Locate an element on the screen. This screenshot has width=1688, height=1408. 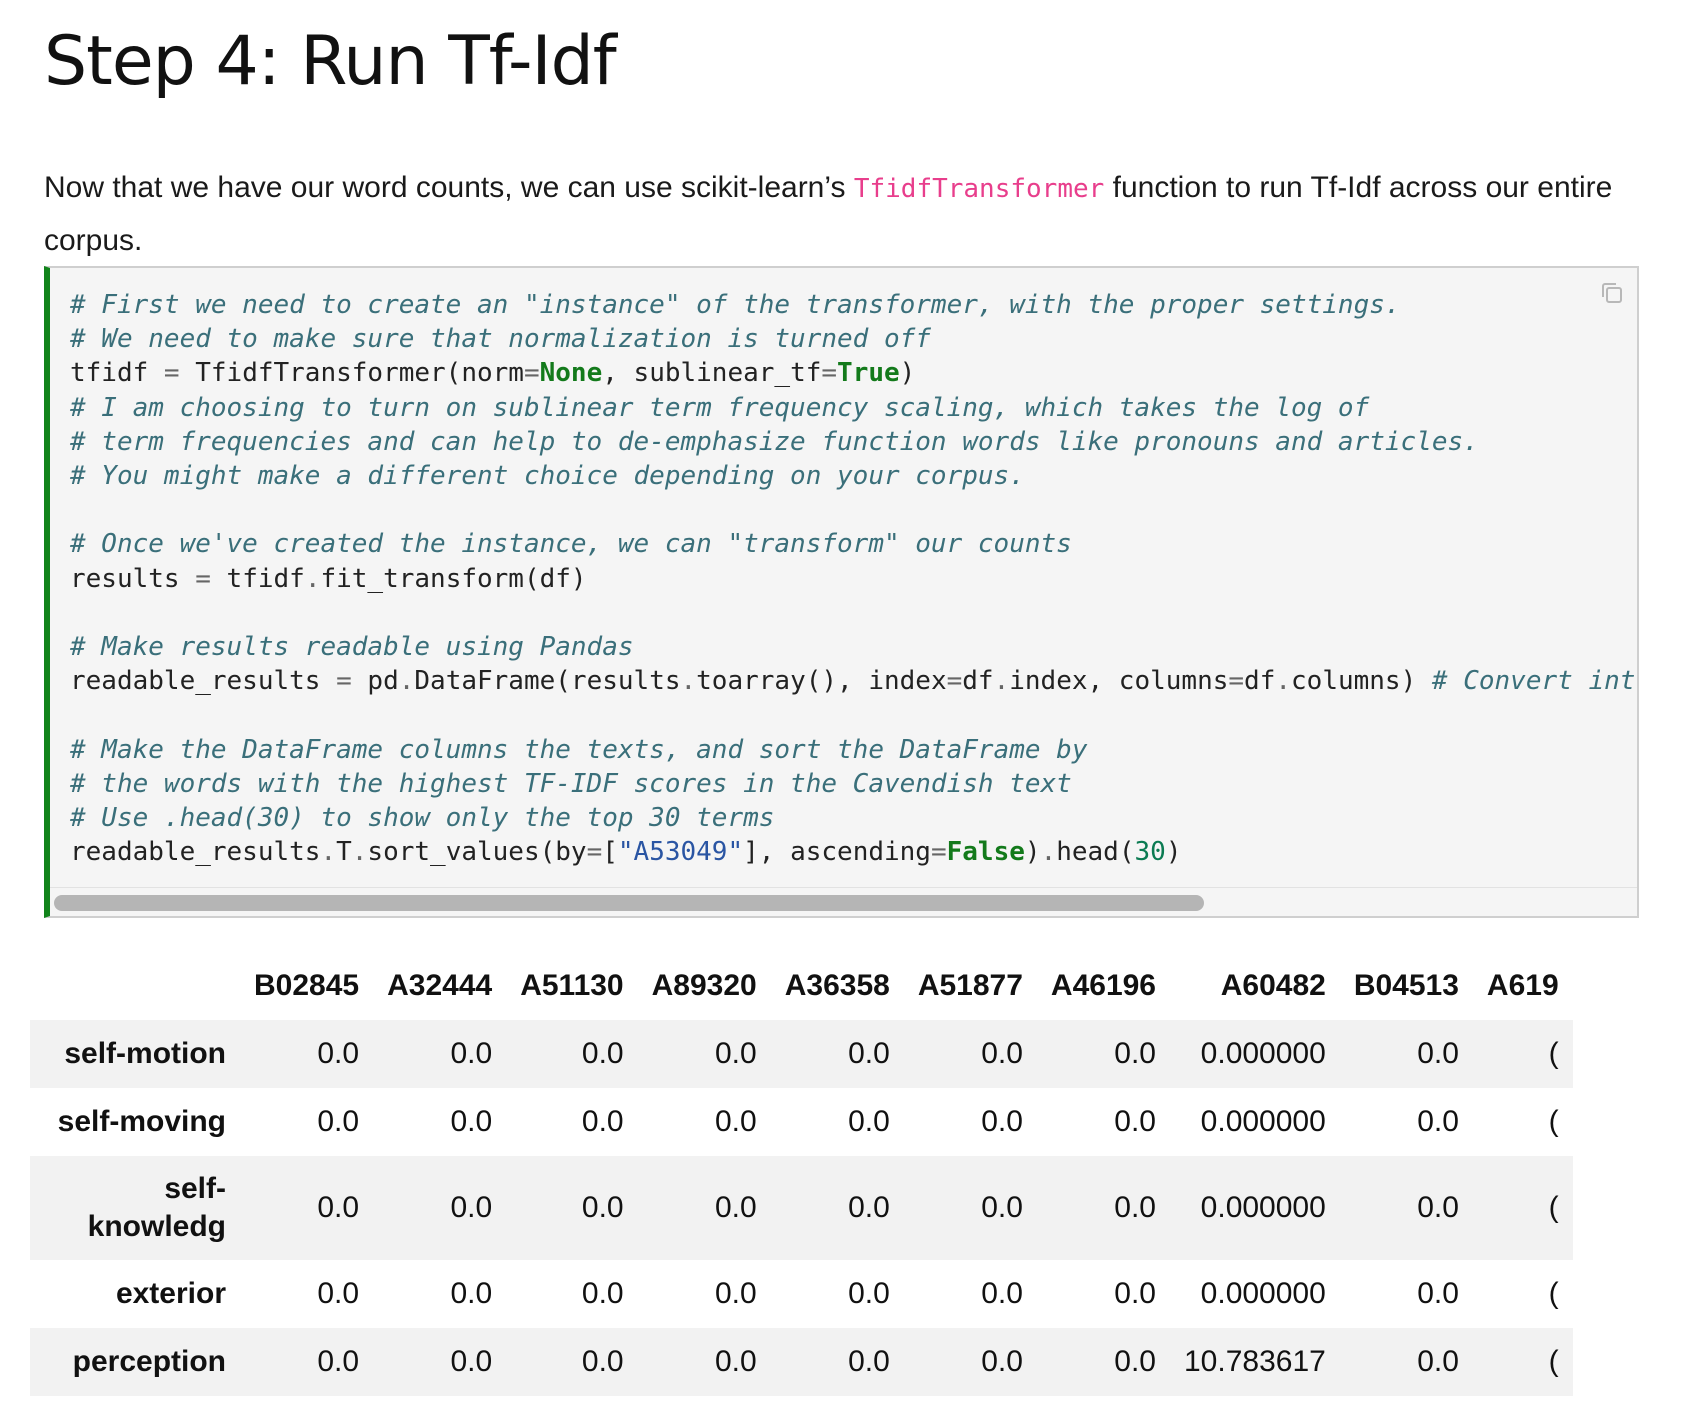
row-label: self-moving is located at coordinates (141, 1121).